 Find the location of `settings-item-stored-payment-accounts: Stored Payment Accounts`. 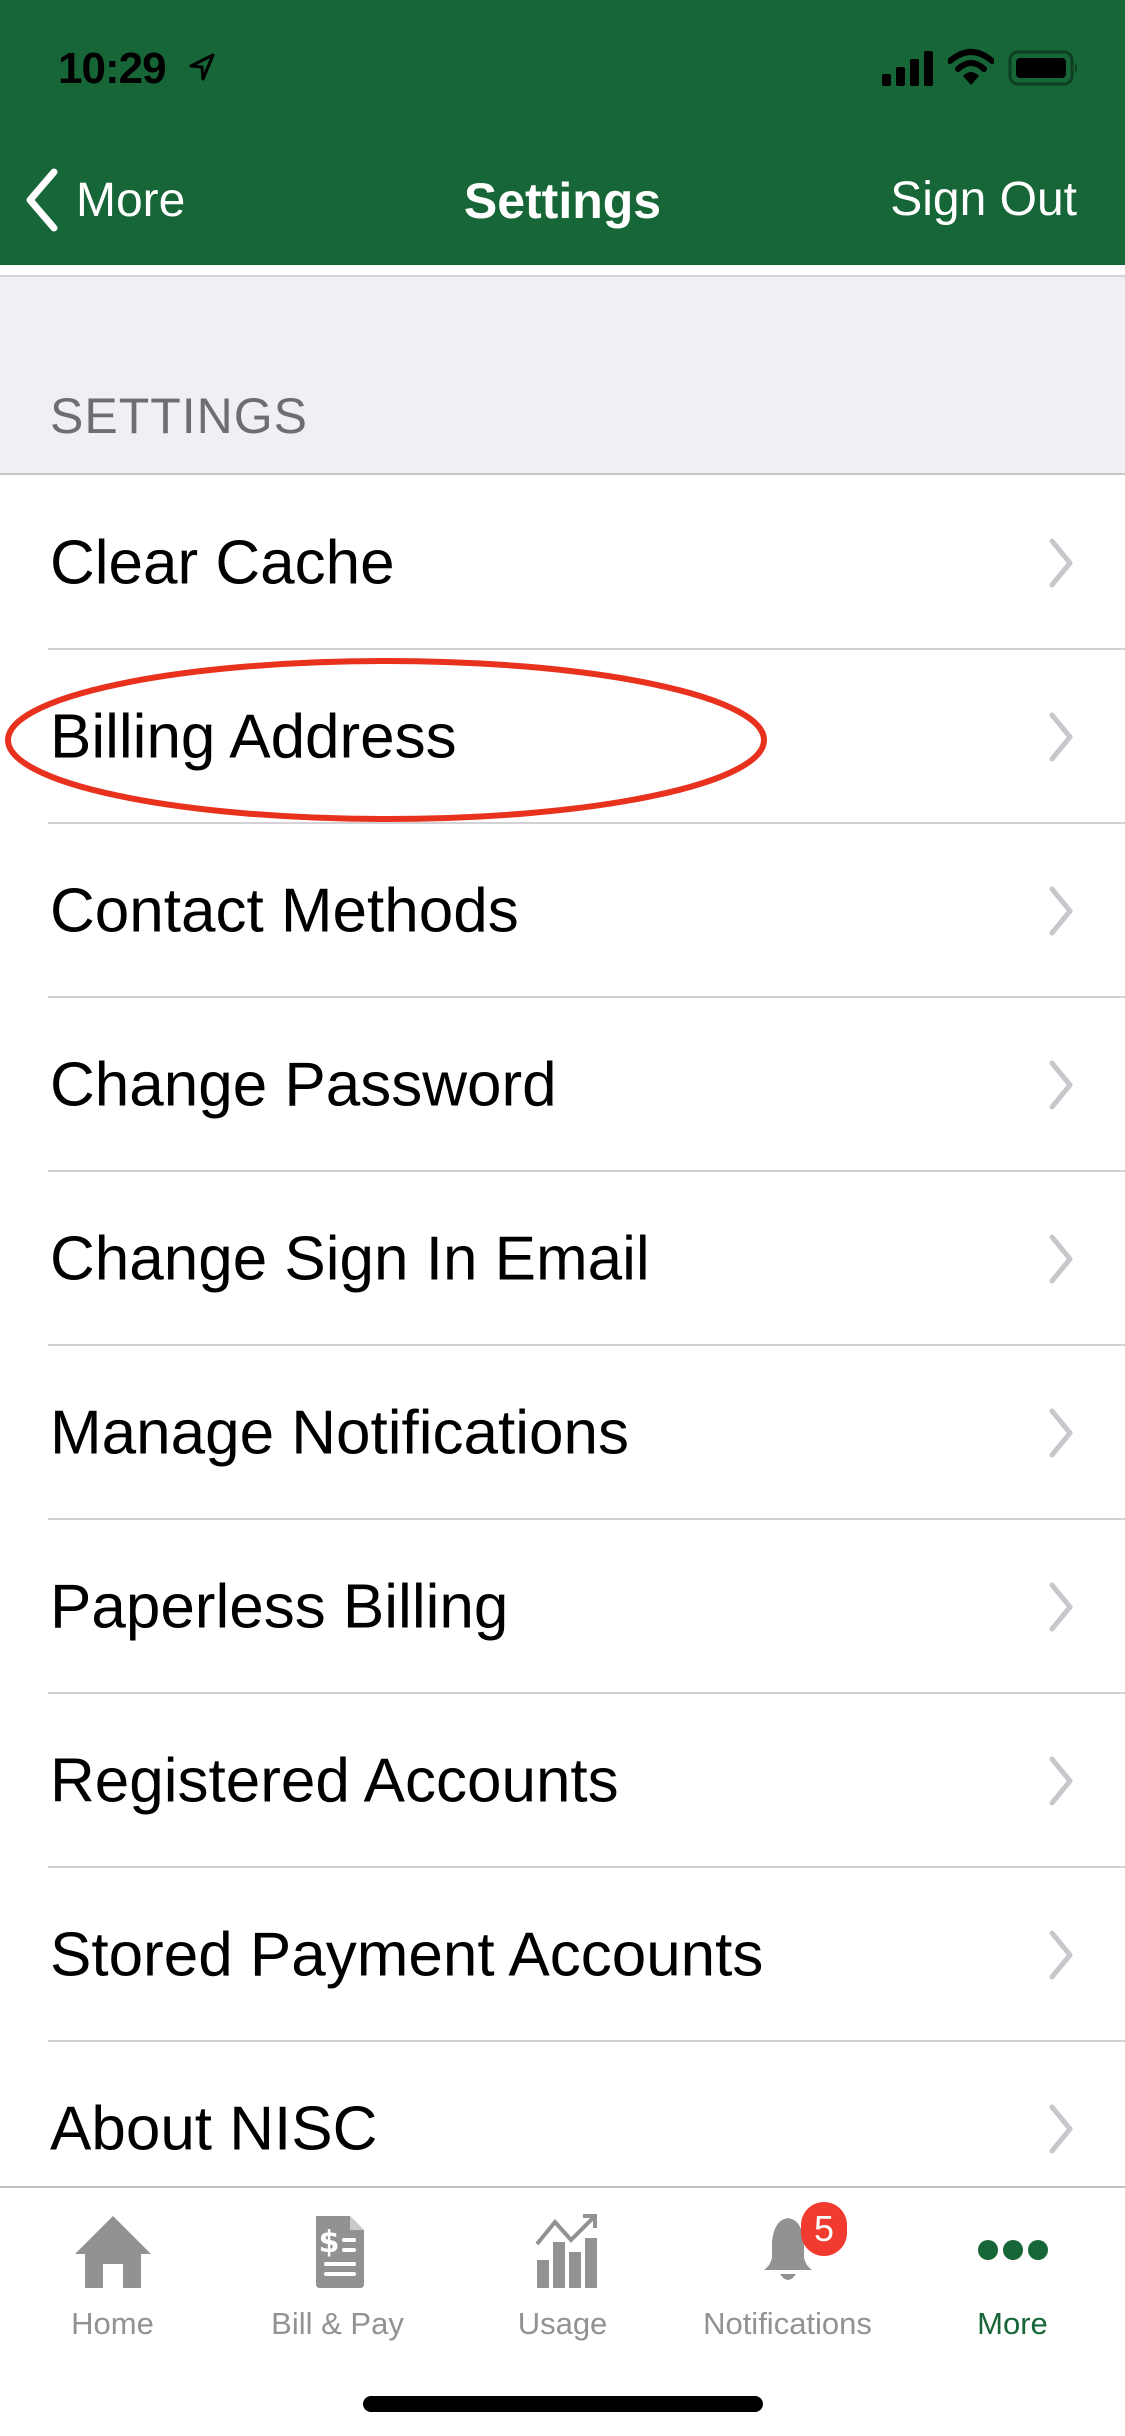

settings-item-stored-payment-accounts: Stored Payment Accounts is located at coordinates (562, 1955).